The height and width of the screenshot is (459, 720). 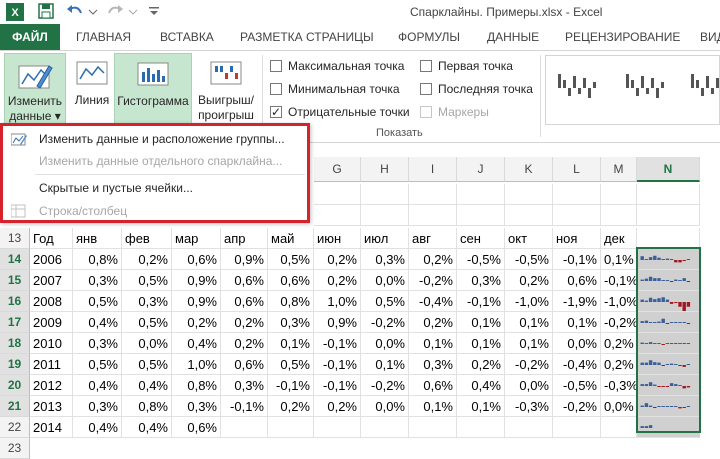 I want to click on year-cell: 2008, so click(x=51, y=301).